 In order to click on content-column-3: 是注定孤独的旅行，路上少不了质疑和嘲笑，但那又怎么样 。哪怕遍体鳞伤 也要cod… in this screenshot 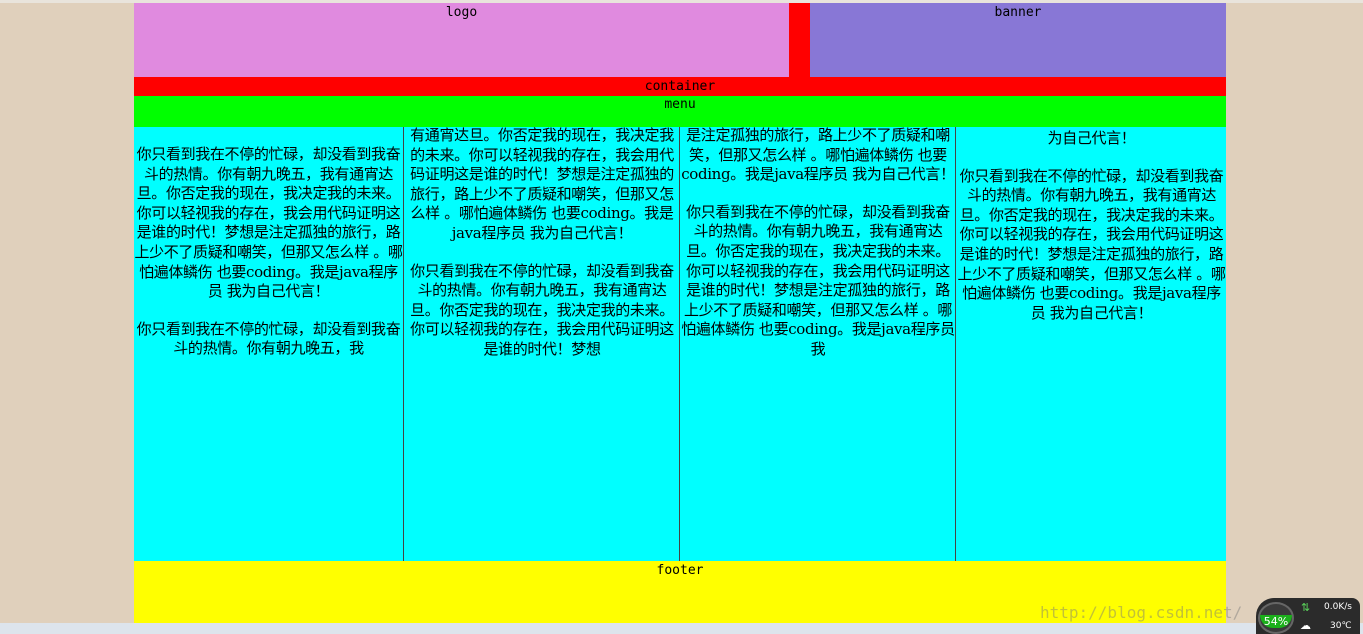, I will do `click(818, 344)`.